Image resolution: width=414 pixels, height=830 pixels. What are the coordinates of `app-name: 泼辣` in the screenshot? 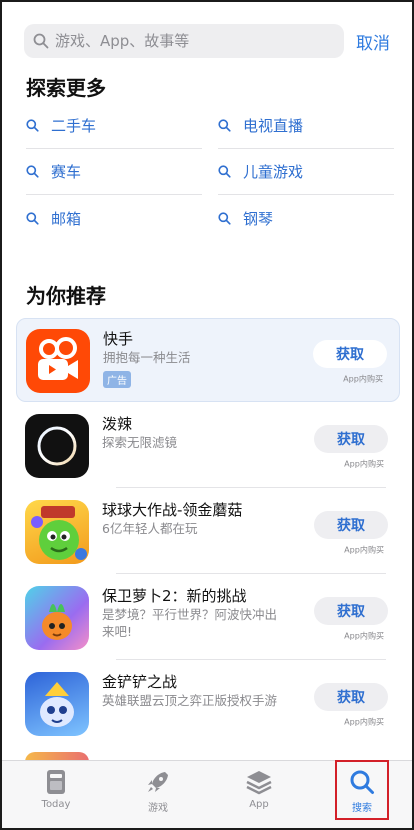 It's located at (117, 424).